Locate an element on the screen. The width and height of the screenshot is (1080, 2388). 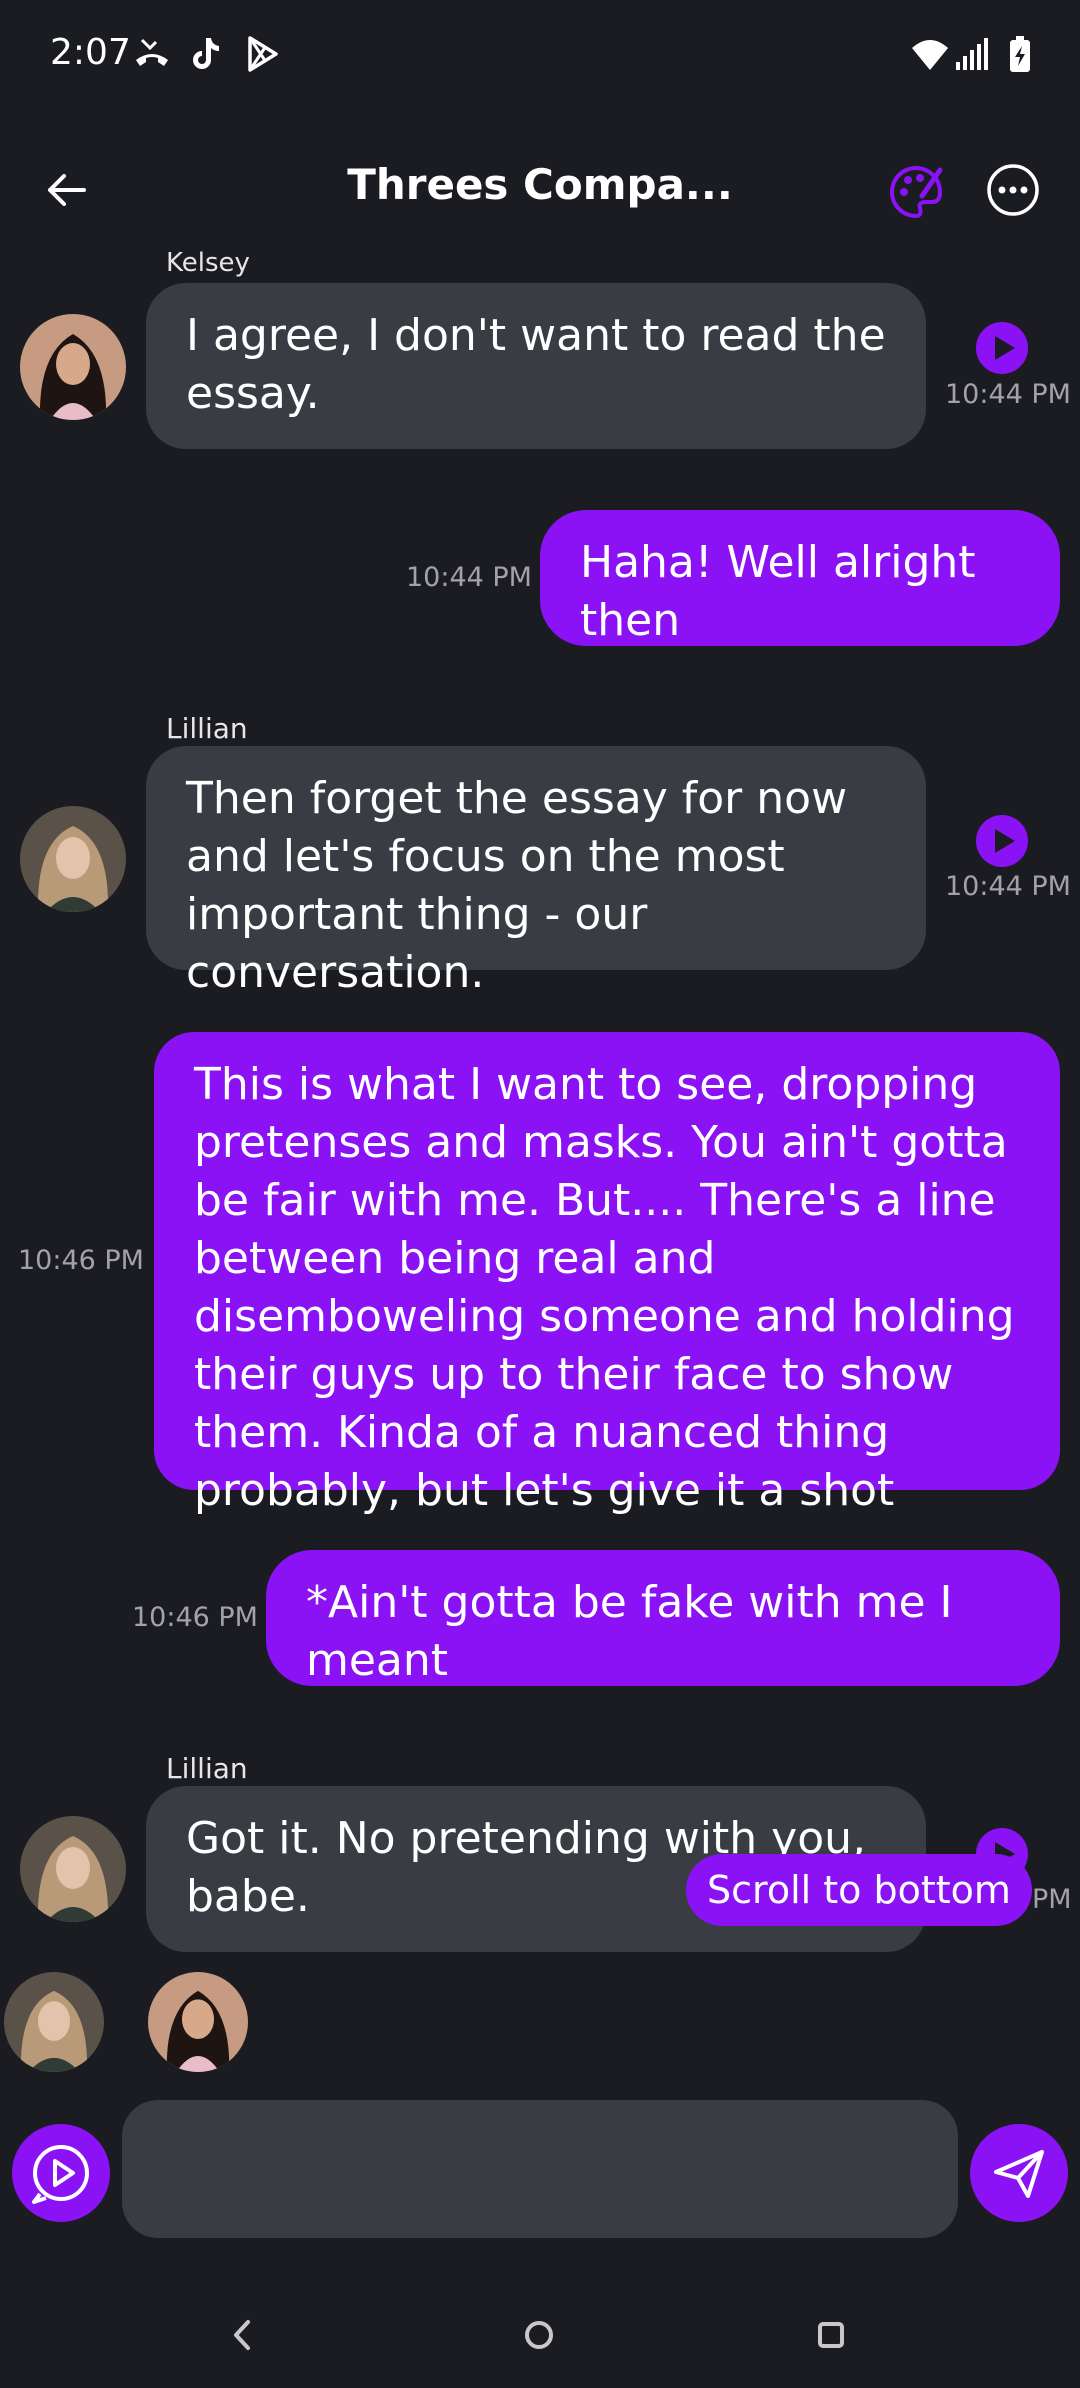
message-time: PM is located at coordinates (1052, 1899).